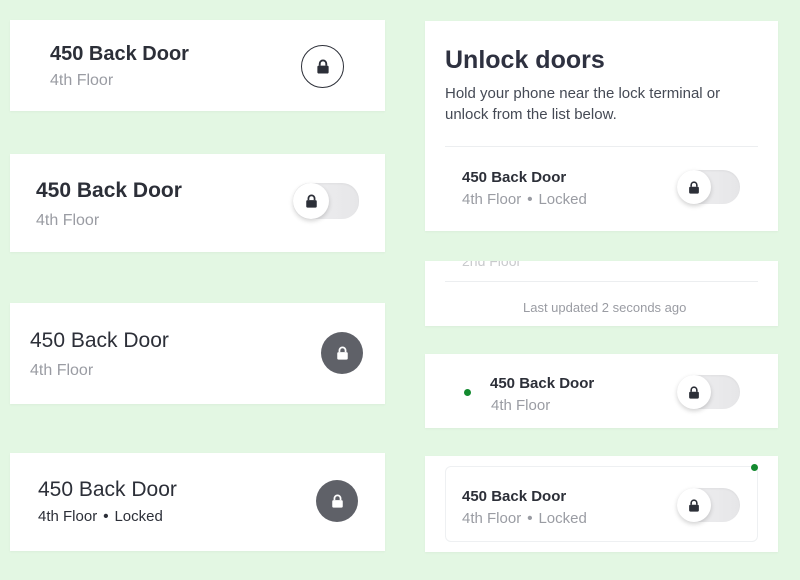  I want to click on door-card-status: 450 Back Door 4th Floor • Locked, so click(197, 502).